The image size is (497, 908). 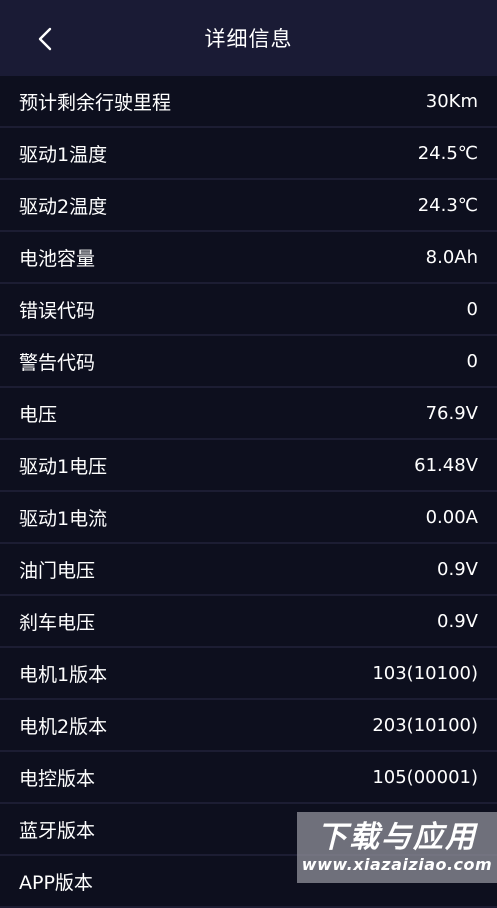 I want to click on list-item: 电控版本 105(00001), so click(x=248, y=778).